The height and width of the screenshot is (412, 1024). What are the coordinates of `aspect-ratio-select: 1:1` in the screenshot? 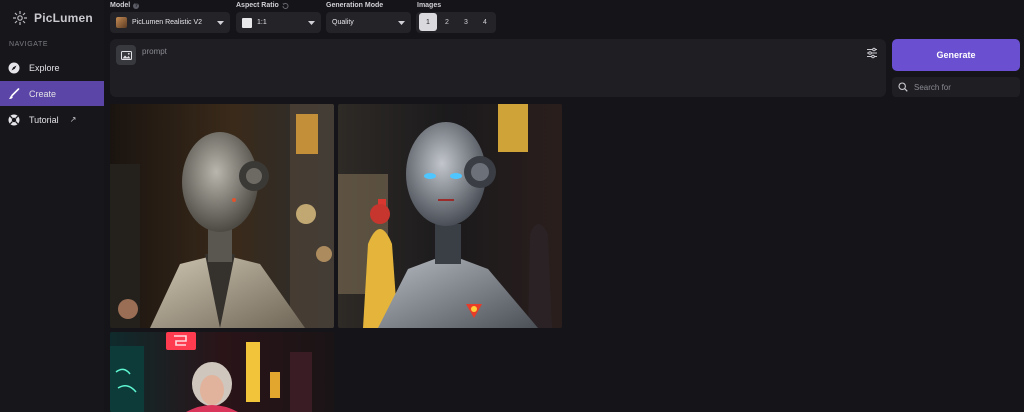 It's located at (278, 22).